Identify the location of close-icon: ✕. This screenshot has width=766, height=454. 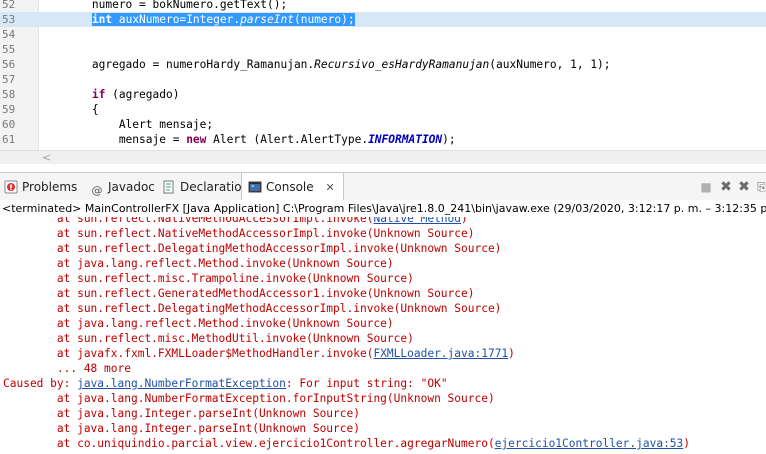
(329, 187).